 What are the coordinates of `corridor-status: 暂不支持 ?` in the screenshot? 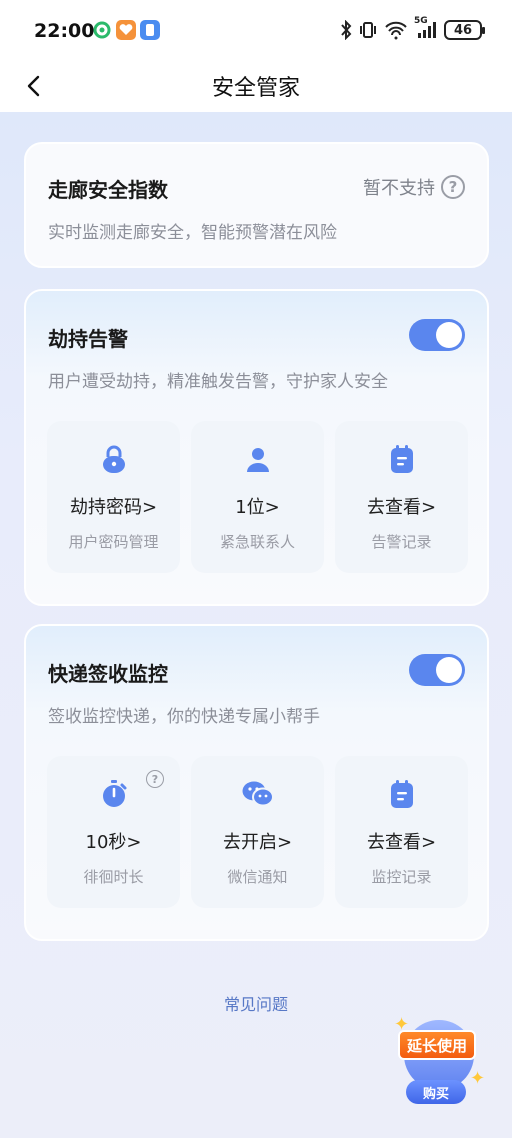 It's located at (414, 187).